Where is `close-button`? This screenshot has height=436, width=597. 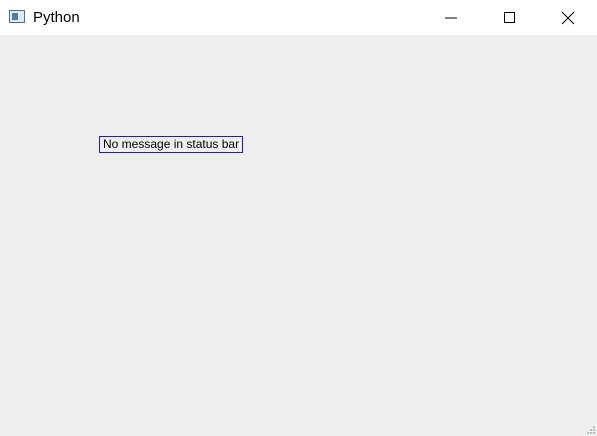 close-button is located at coordinates (568, 17).